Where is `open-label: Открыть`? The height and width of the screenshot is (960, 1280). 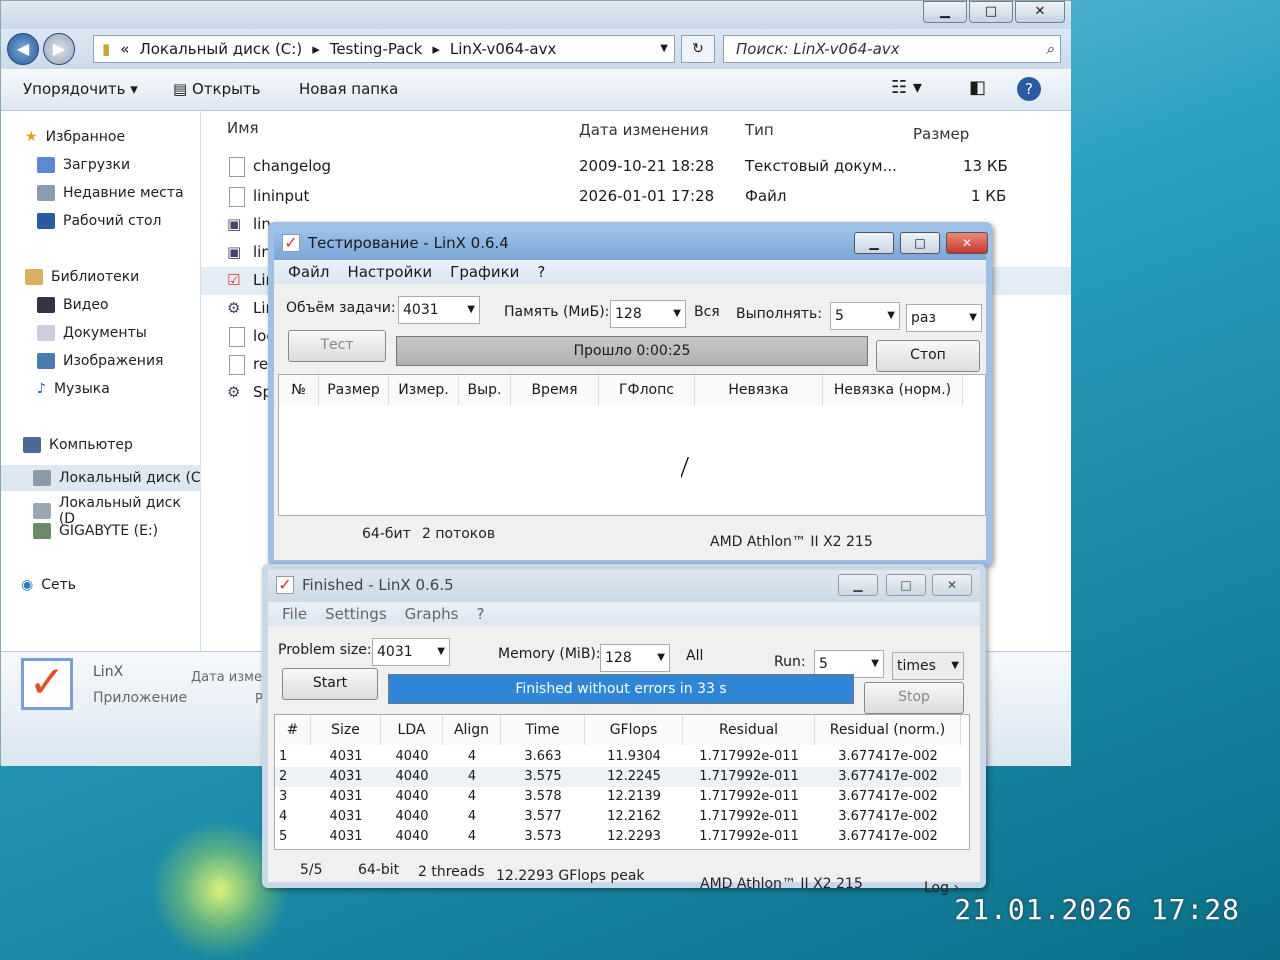
open-label: Открыть is located at coordinates (226, 89).